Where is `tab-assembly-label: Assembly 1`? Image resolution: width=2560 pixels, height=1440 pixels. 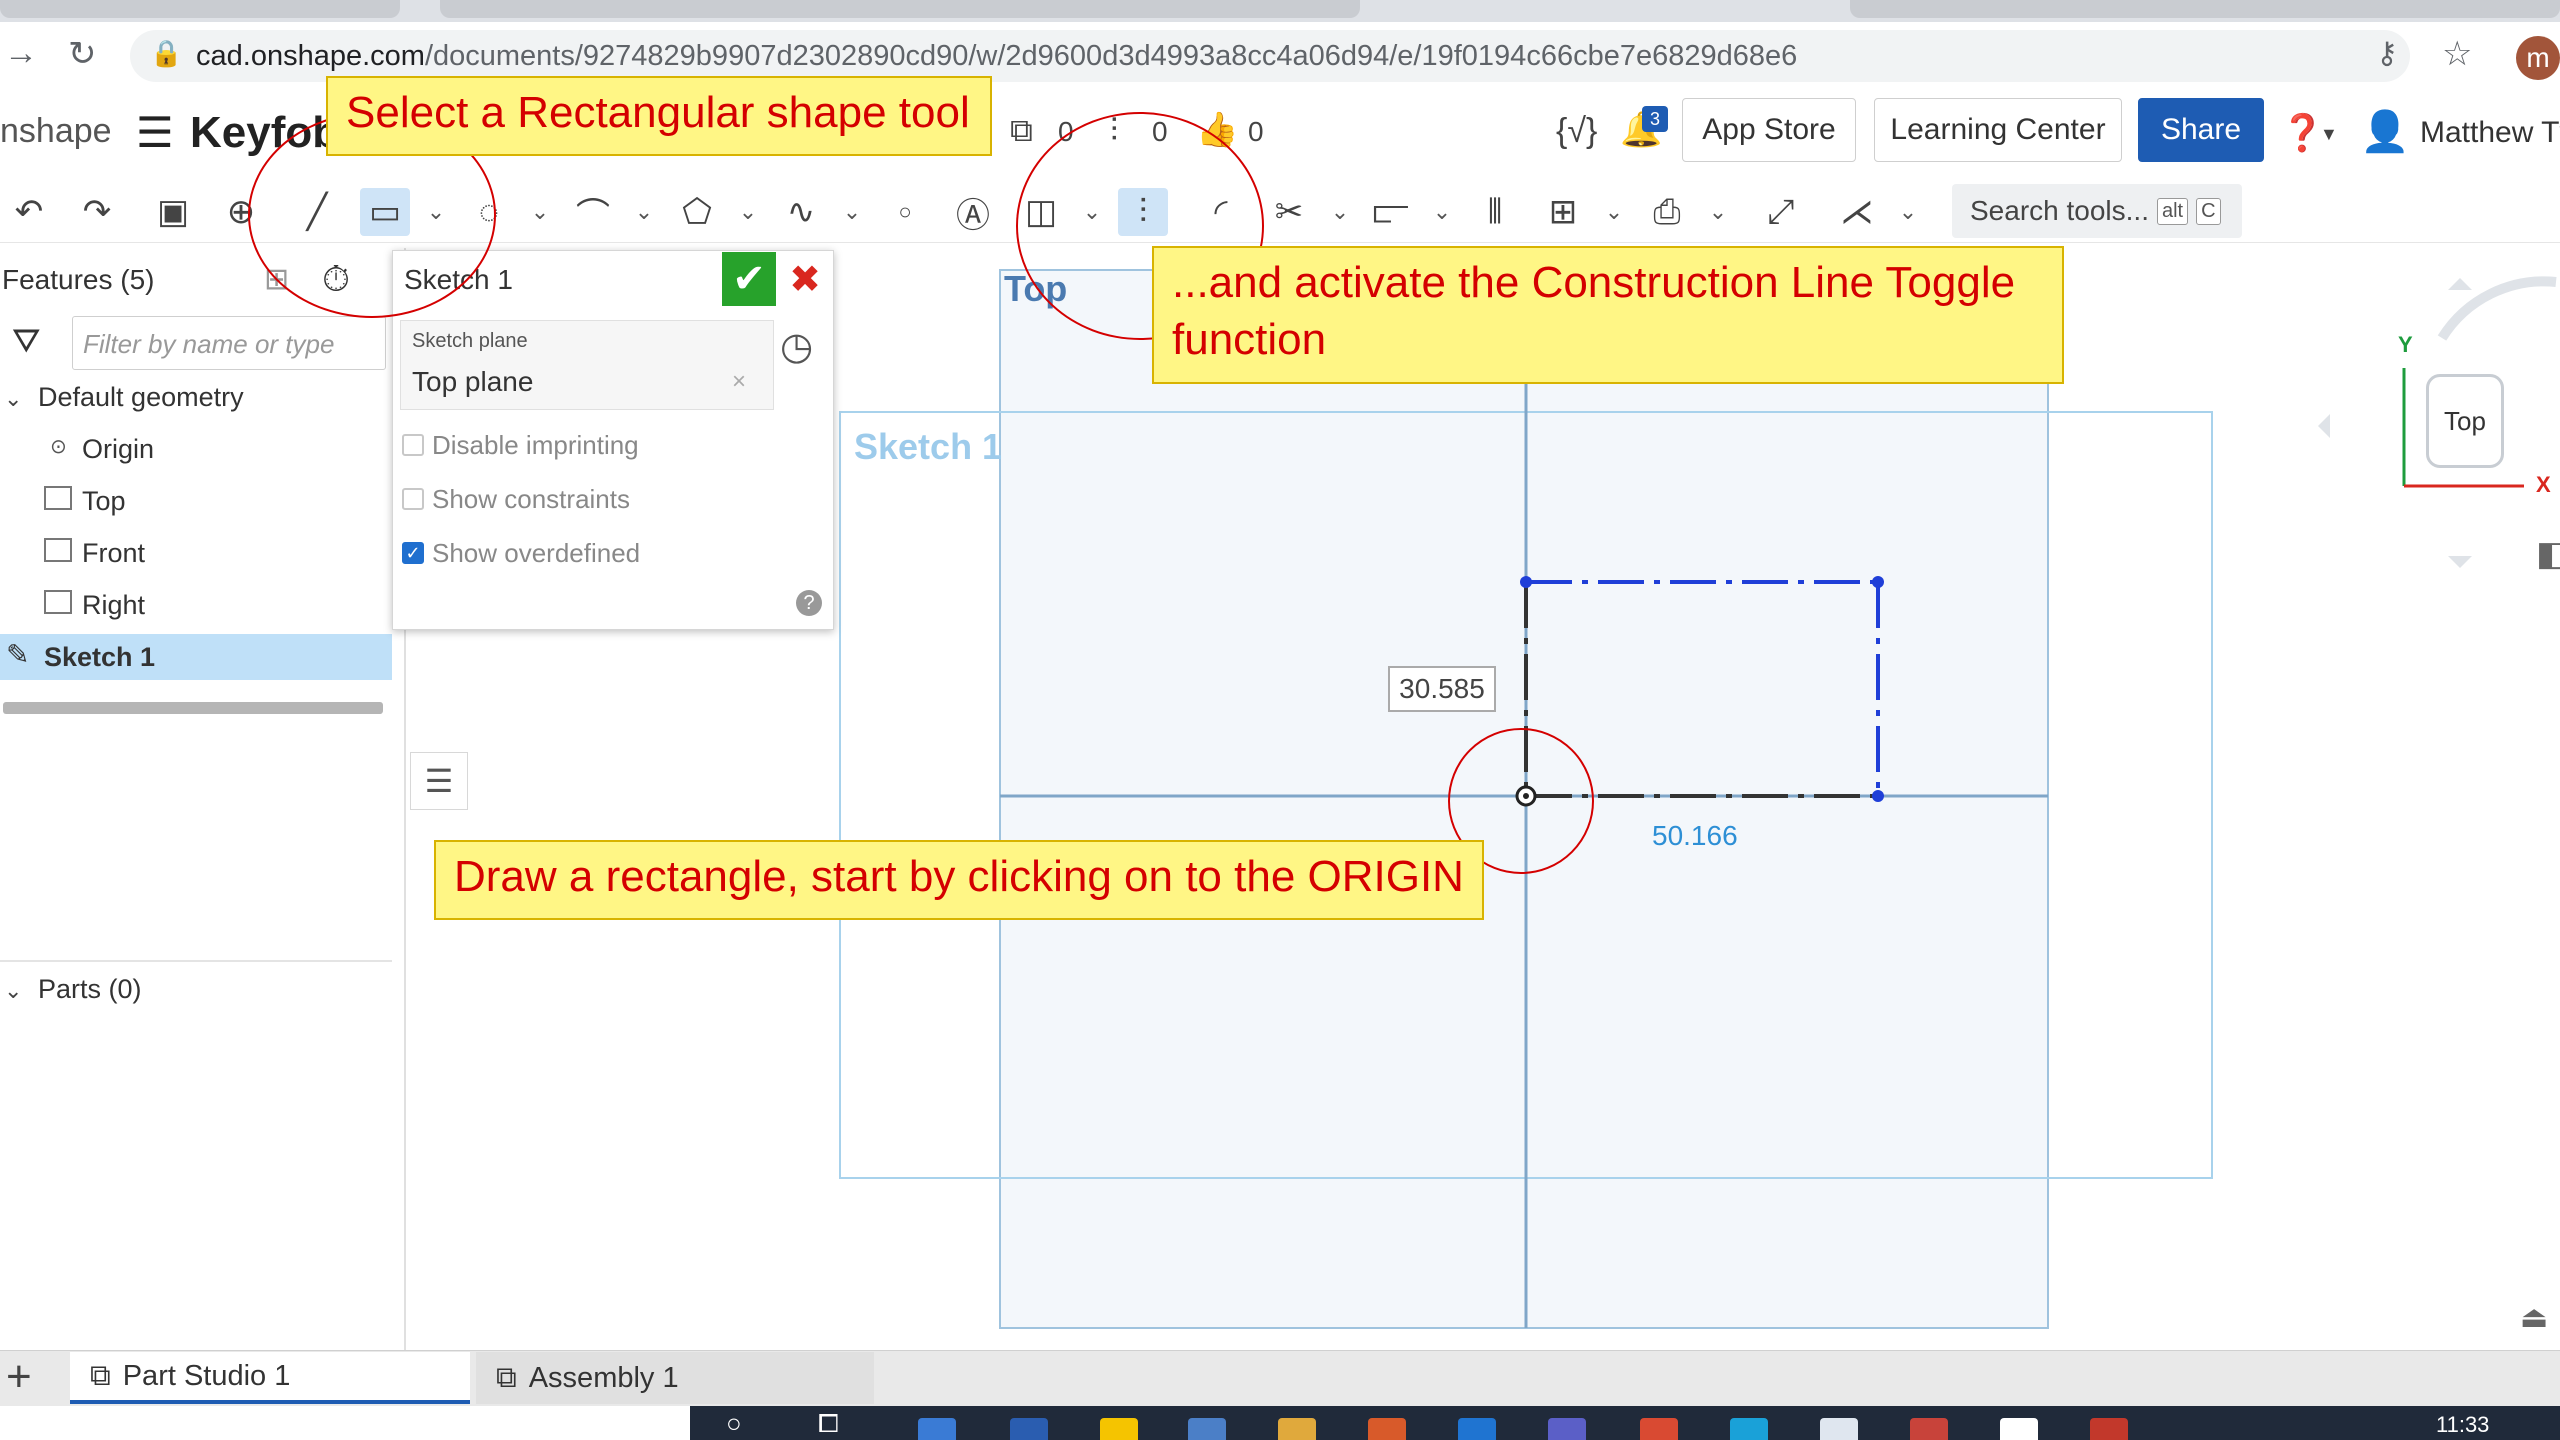
tab-assembly-label: Assembly 1 is located at coordinates (603, 1377).